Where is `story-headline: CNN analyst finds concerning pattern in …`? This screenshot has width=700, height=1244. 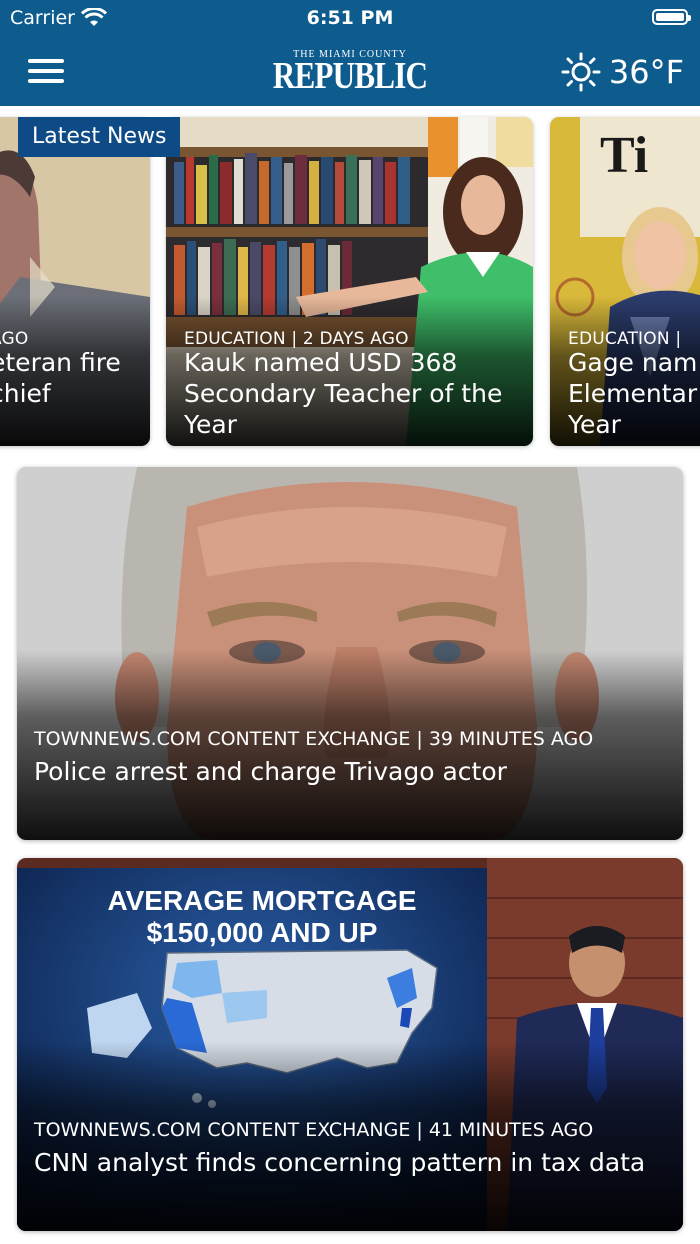 story-headline: CNN analyst finds concerning pattern in … is located at coordinates (340, 1162).